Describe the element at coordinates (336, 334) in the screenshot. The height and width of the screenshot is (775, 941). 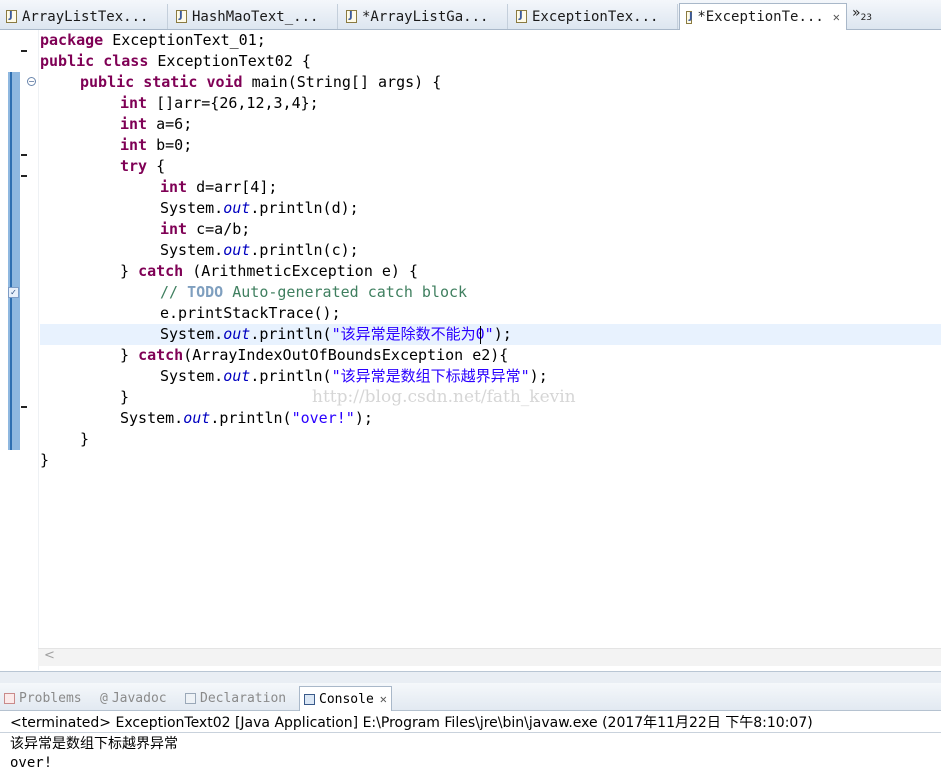
I see `code-line-15: System.out.println("该异常是除数不能为0");` at that location.